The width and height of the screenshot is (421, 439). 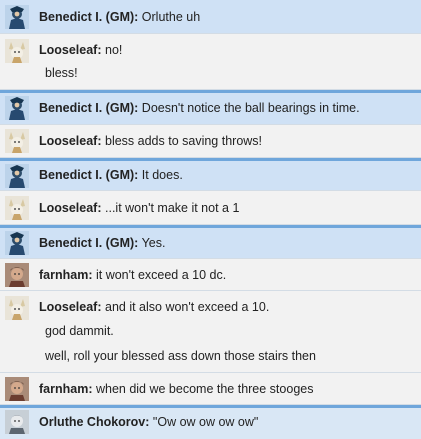 What do you see at coordinates (184, 141) in the screenshot?
I see `message-text: bless adds to saving throws!` at bounding box center [184, 141].